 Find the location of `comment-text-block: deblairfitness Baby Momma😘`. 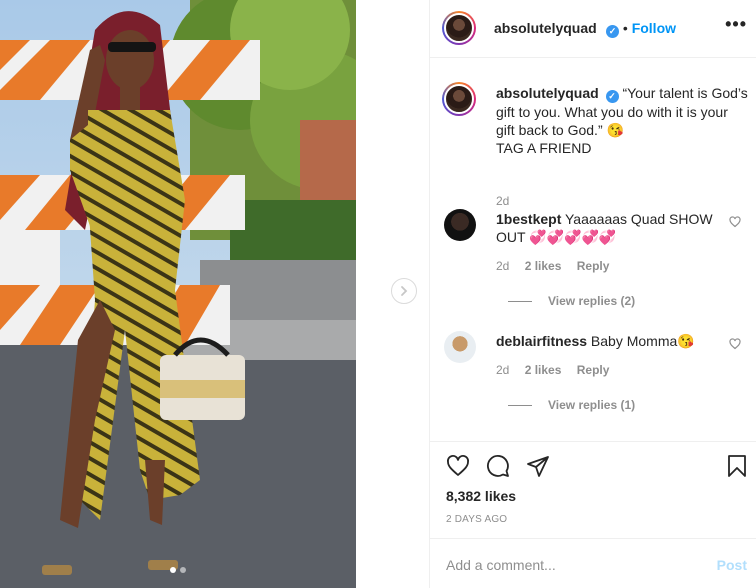

comment-text-block: deblairfitness Baby Momma😘 is located at coordinates (607, 341).